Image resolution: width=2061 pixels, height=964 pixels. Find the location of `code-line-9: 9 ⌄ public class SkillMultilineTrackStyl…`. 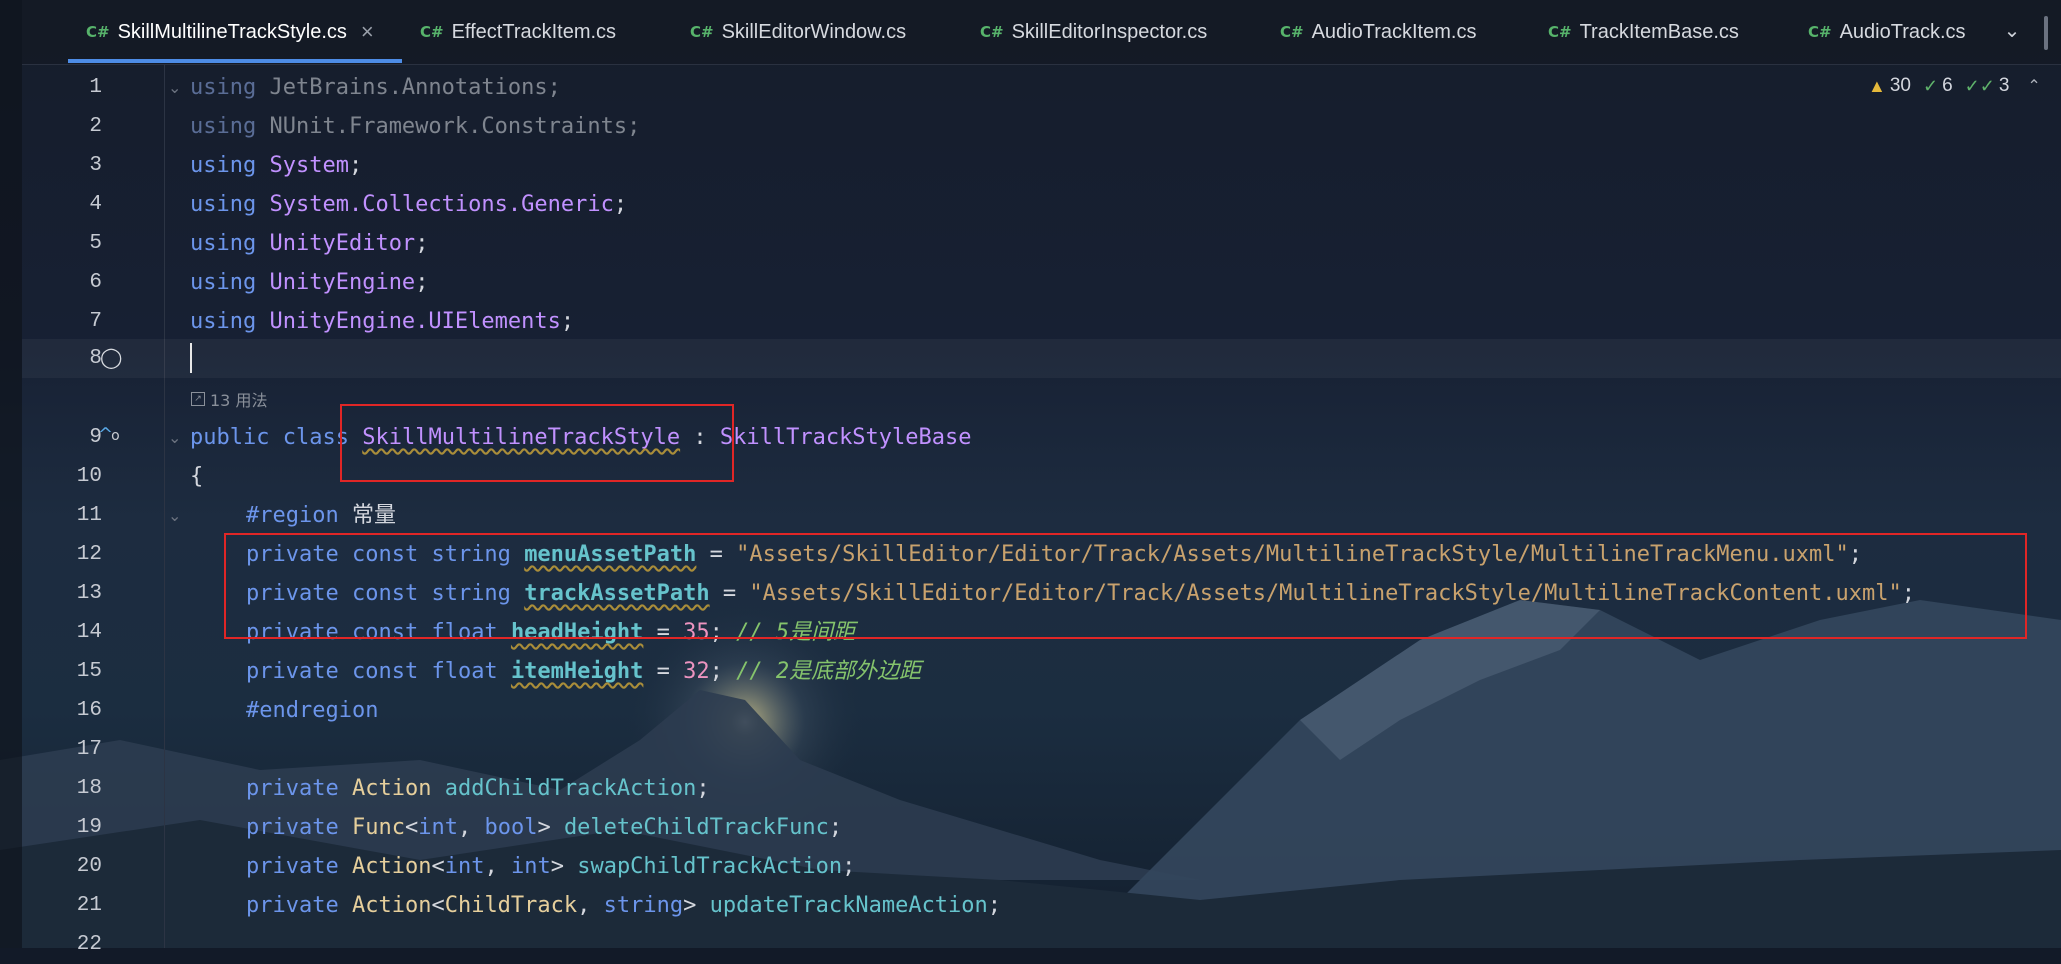

code-line-9: 9 ⌄ public class SkillMultilineTrackStyl… is located at coordinates (1041, 437).